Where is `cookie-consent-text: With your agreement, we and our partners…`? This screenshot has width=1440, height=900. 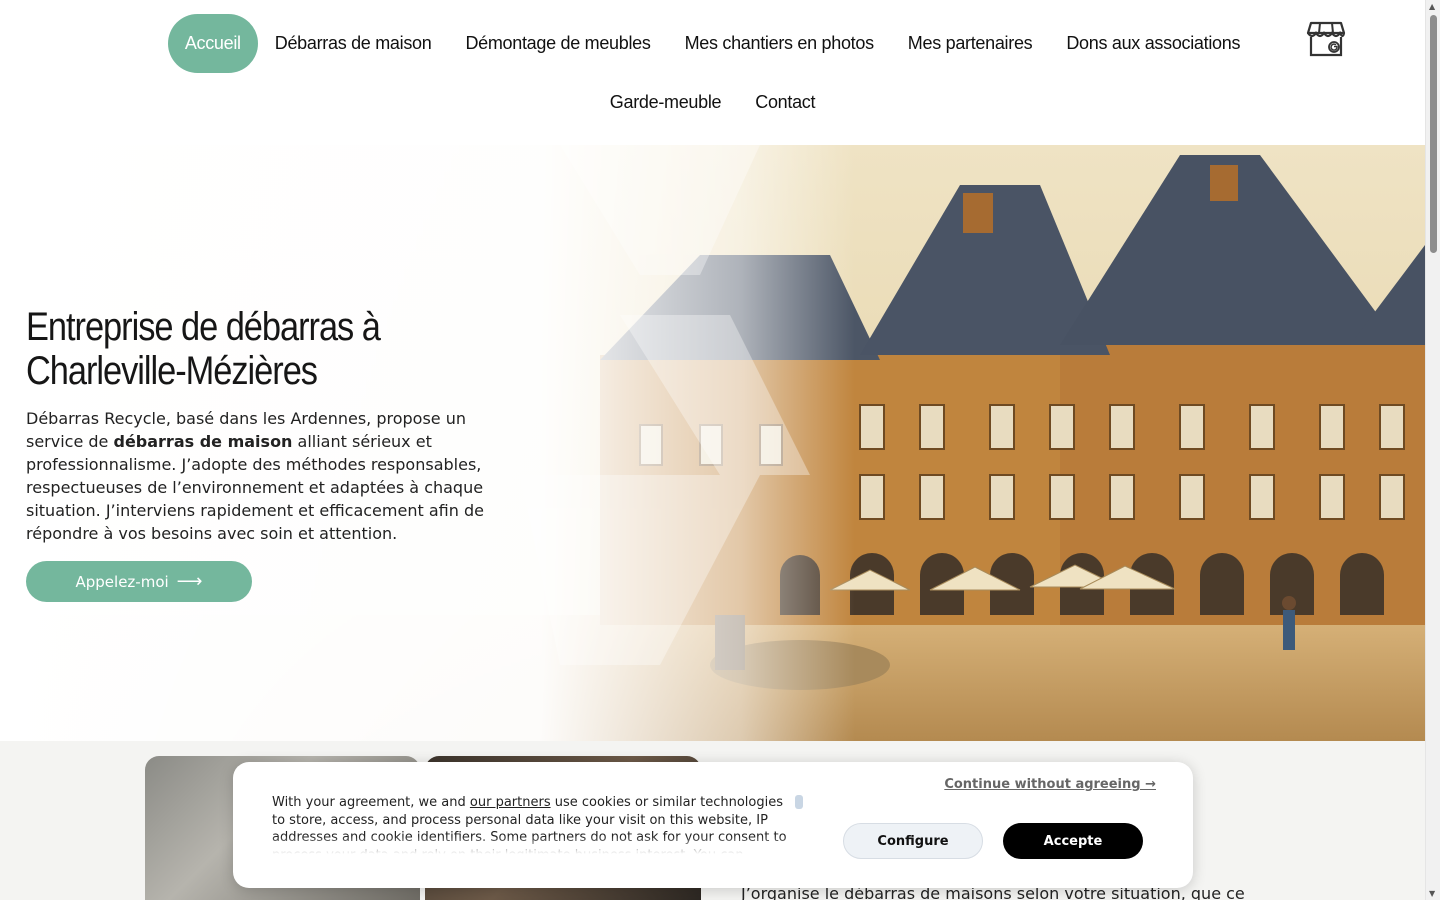 cookie-consent-text: With your agreement, we and our partners… is located at coordinates (534, 824).